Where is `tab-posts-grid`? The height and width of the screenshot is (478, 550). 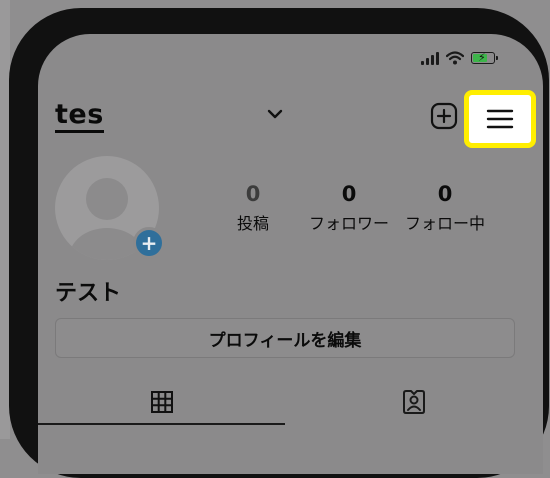 tab-posts-grid is located at coordinates (161, 402).